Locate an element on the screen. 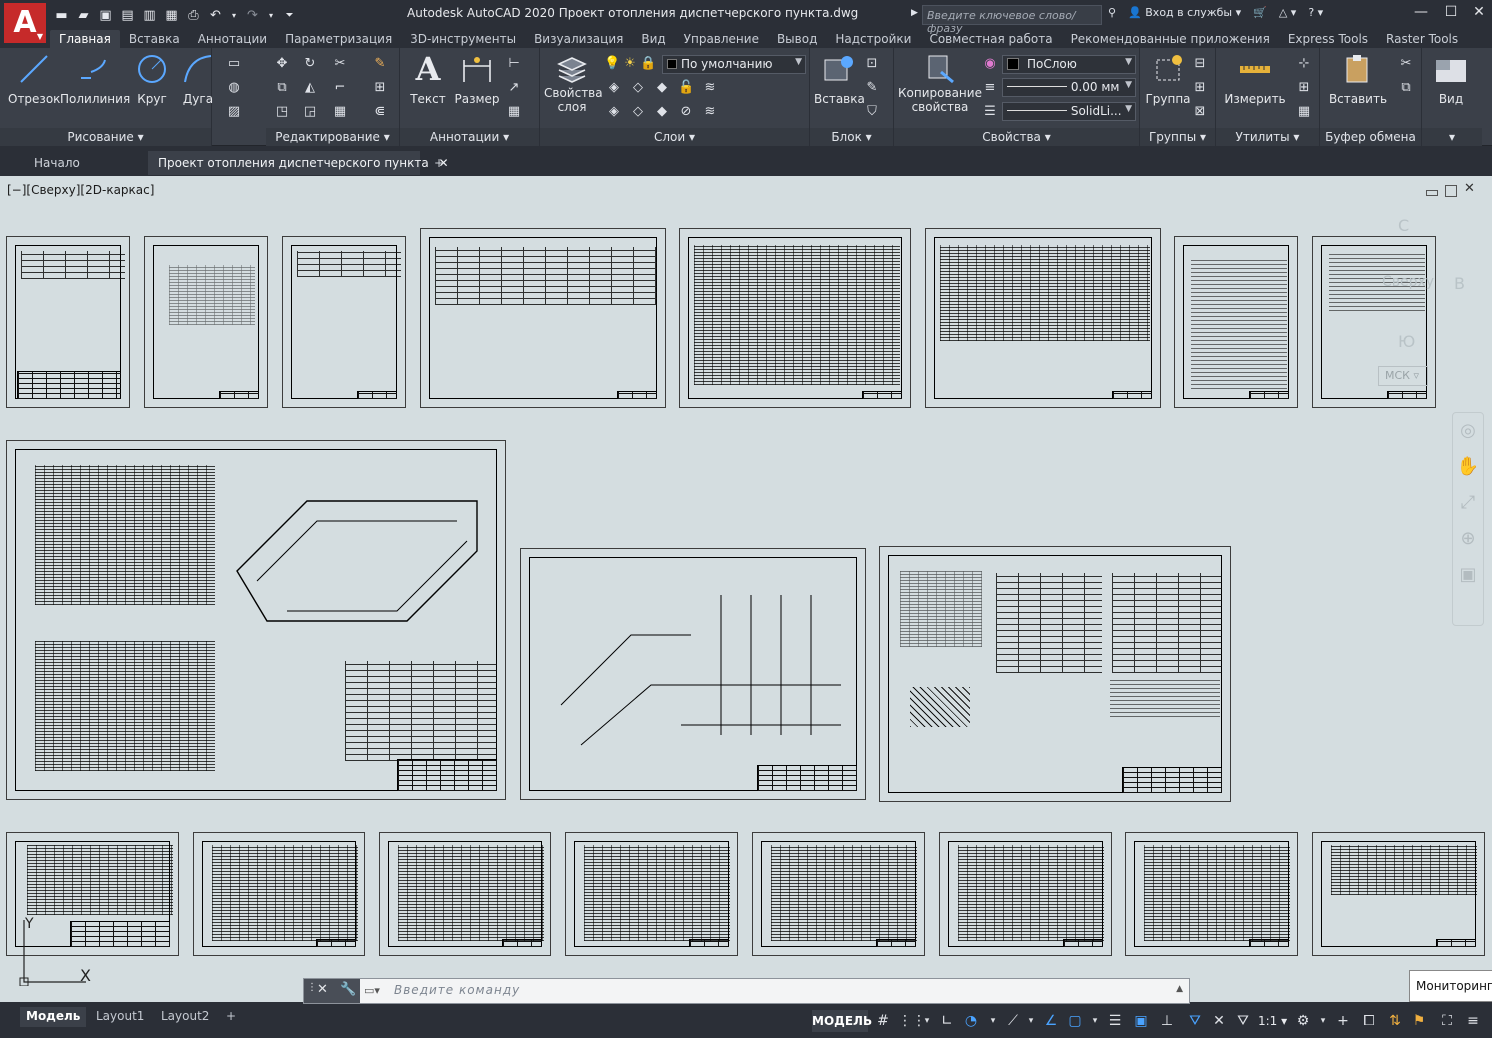 The image size is (1492, 1038). cart-icon: 🛒 is located at coordinates (1260, 12).